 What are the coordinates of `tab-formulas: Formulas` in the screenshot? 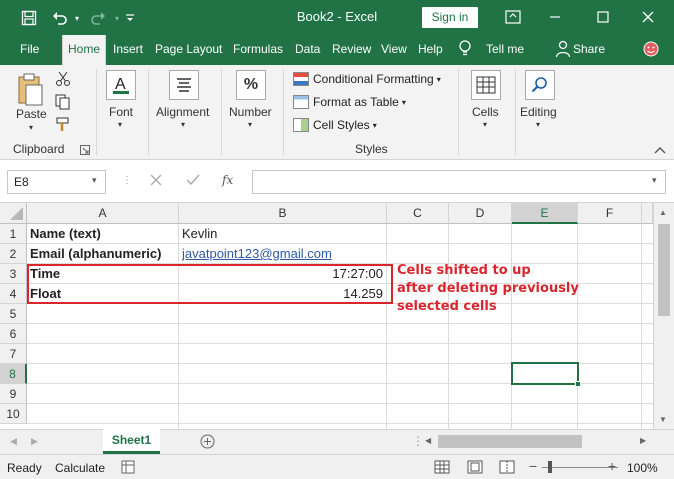 It's located at (258, 49).